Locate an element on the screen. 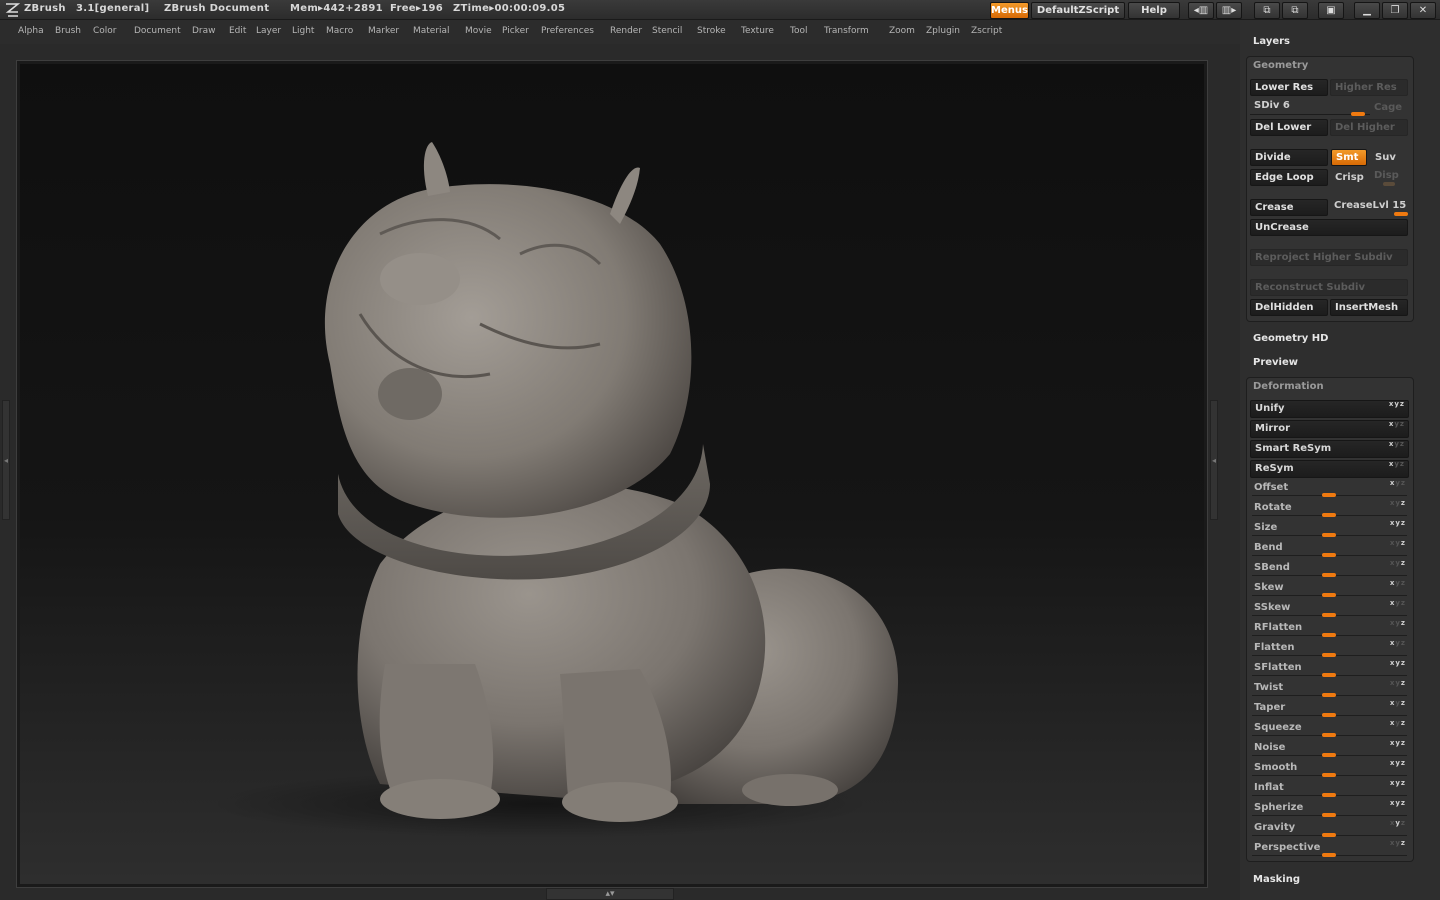  disp-slider-label: Disp is located at coordinates (1386, 175).